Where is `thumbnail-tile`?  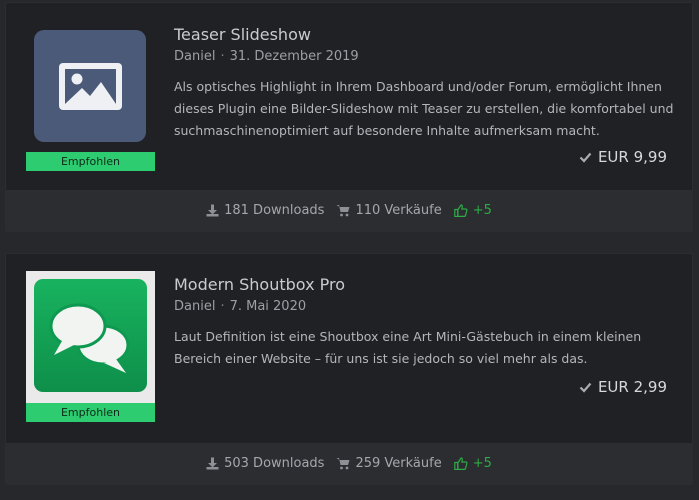 thumbnail-tile is located at coordinates (90, 335).